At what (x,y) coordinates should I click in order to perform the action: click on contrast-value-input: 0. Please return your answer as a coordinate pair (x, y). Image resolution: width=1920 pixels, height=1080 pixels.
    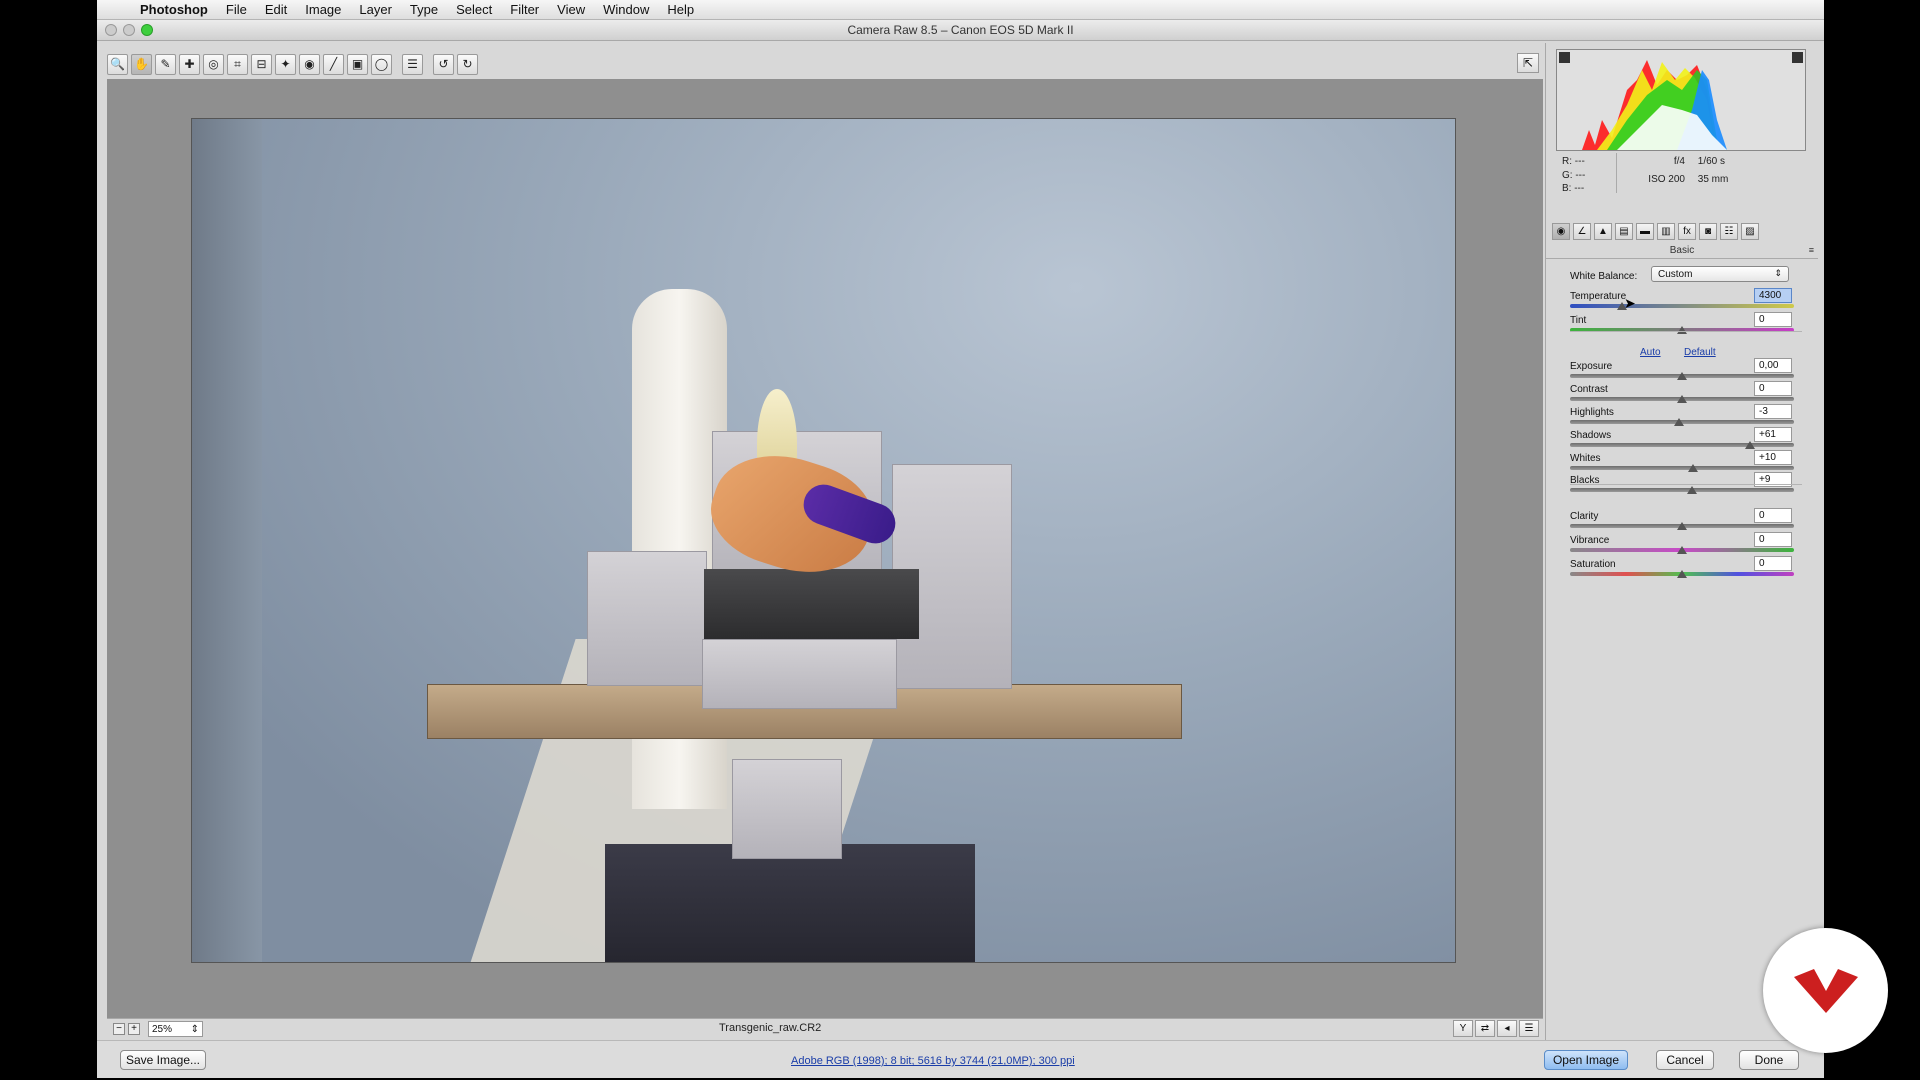
    Looking at the image, I should click on (1773, 388).